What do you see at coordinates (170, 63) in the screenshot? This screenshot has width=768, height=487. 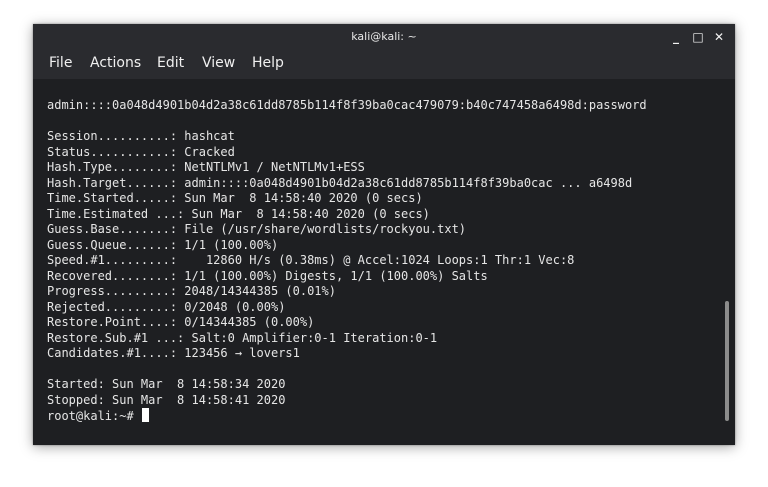 I see `menu-edit: Edit` at bounding box center [170, 63].